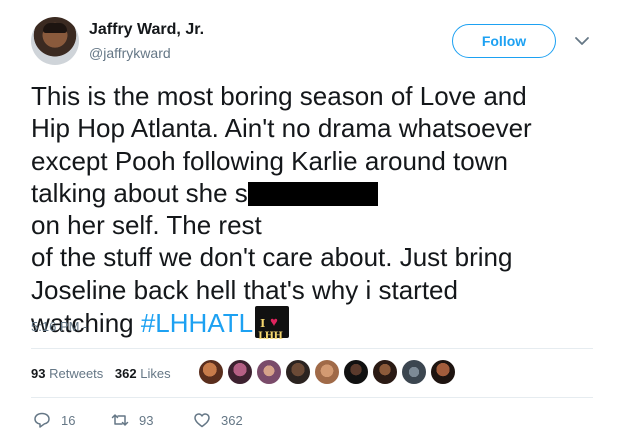 This screenshot has width=627, height=442. What do you see at coordinates (146, 420) in the screenshot?
I see `retweet-count: 93` at bounding box center [146, 420].